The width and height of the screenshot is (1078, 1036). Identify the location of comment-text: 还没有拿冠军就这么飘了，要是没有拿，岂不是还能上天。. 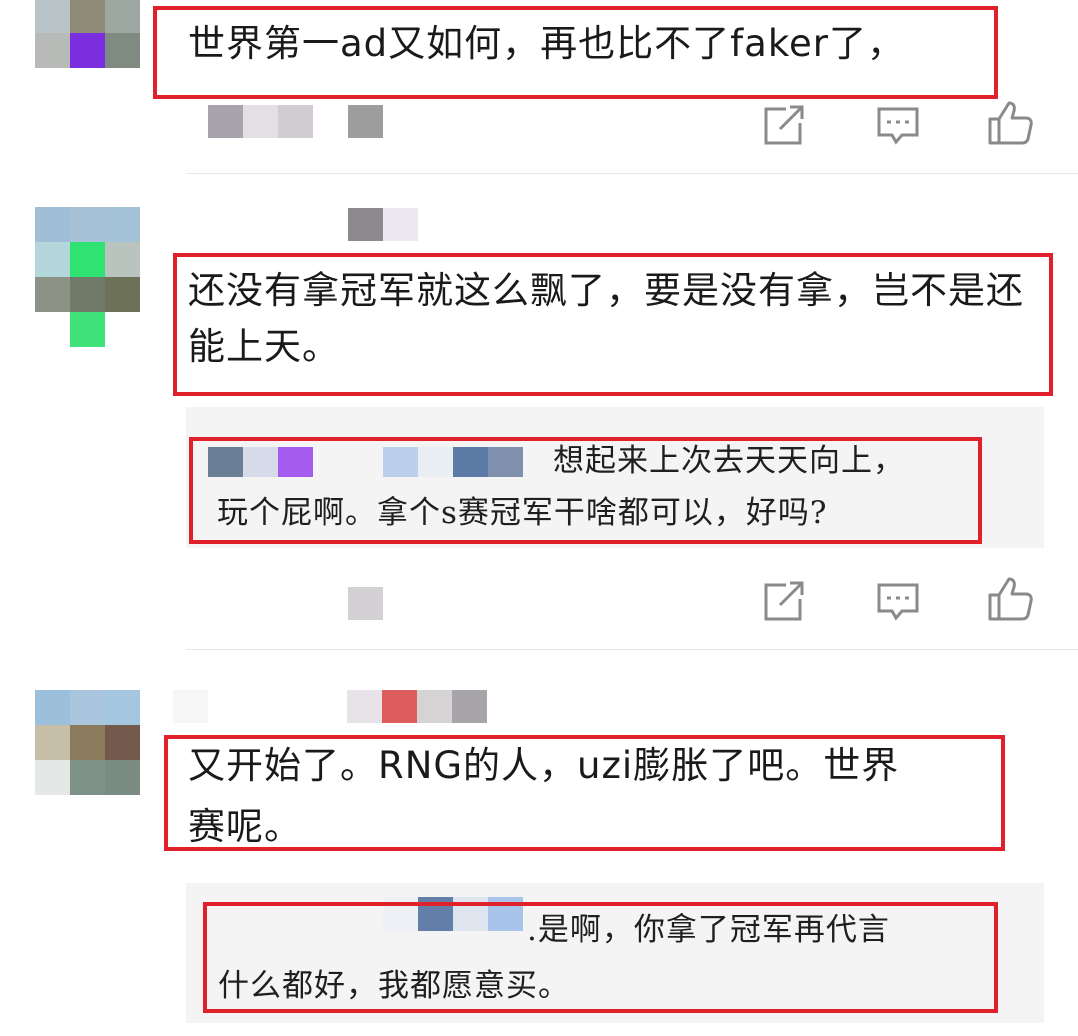
(606, 318).